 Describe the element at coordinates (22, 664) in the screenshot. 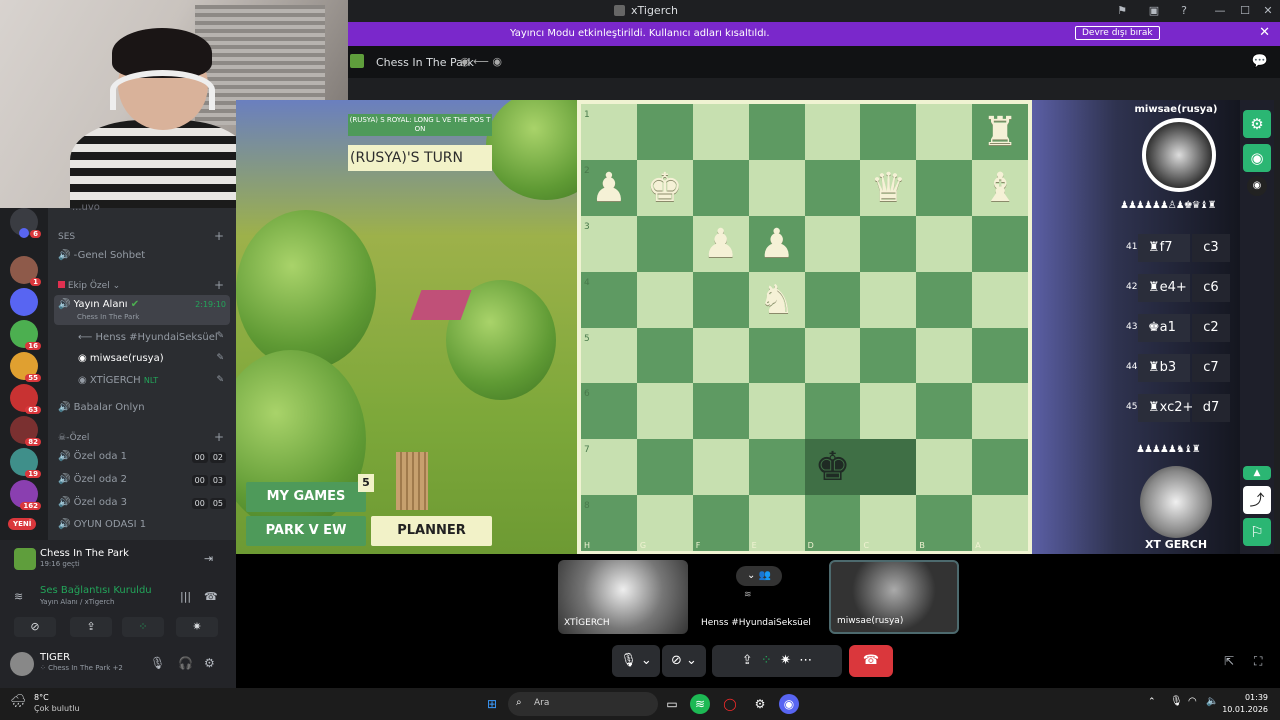

I see `avatar` at that location.